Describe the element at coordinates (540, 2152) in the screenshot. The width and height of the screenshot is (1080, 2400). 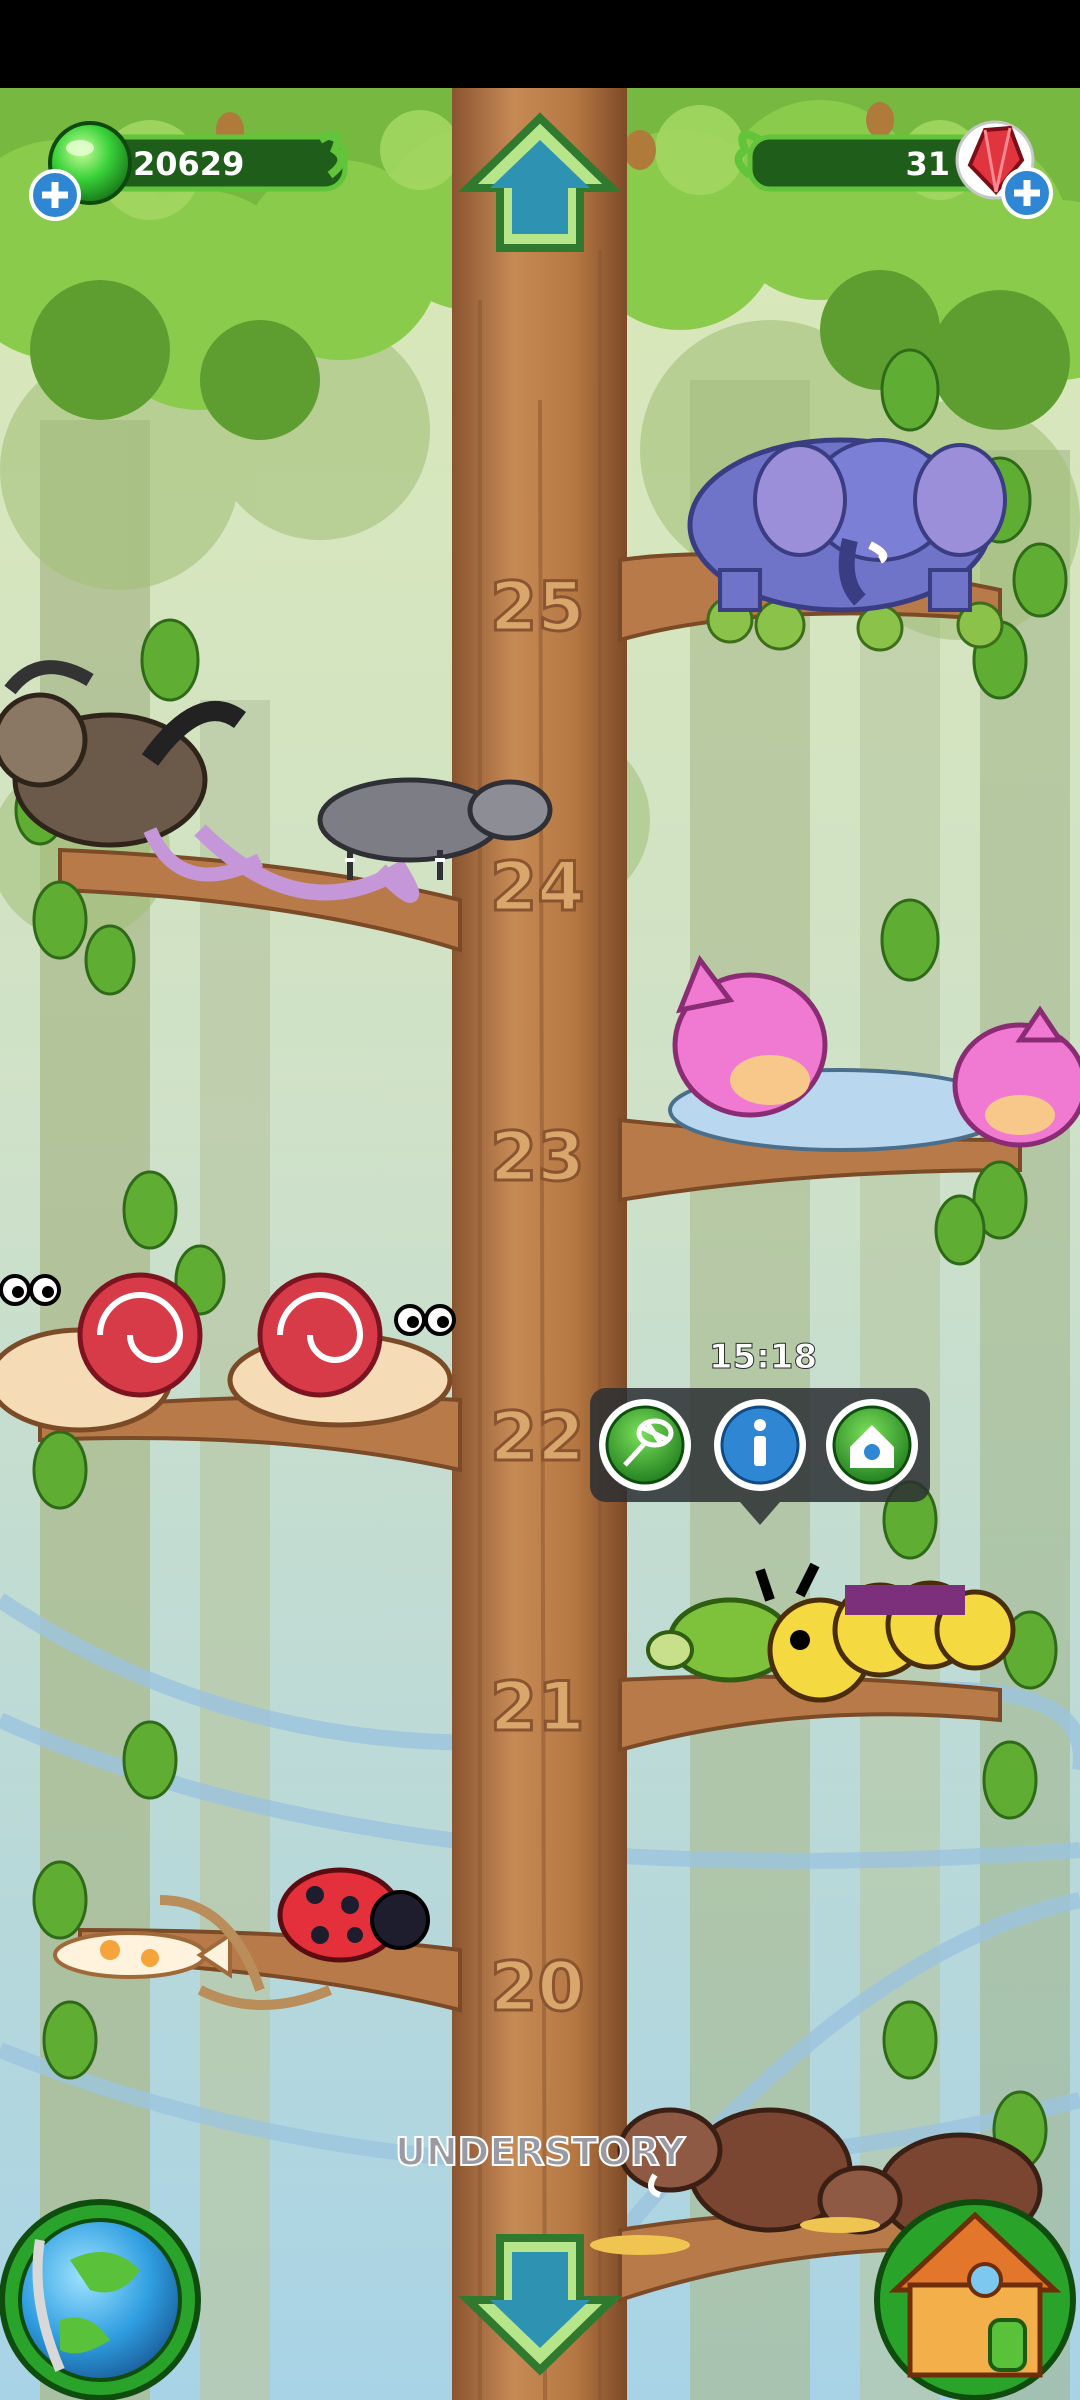
I see `zone-label: UNDERSTORY` at that location.